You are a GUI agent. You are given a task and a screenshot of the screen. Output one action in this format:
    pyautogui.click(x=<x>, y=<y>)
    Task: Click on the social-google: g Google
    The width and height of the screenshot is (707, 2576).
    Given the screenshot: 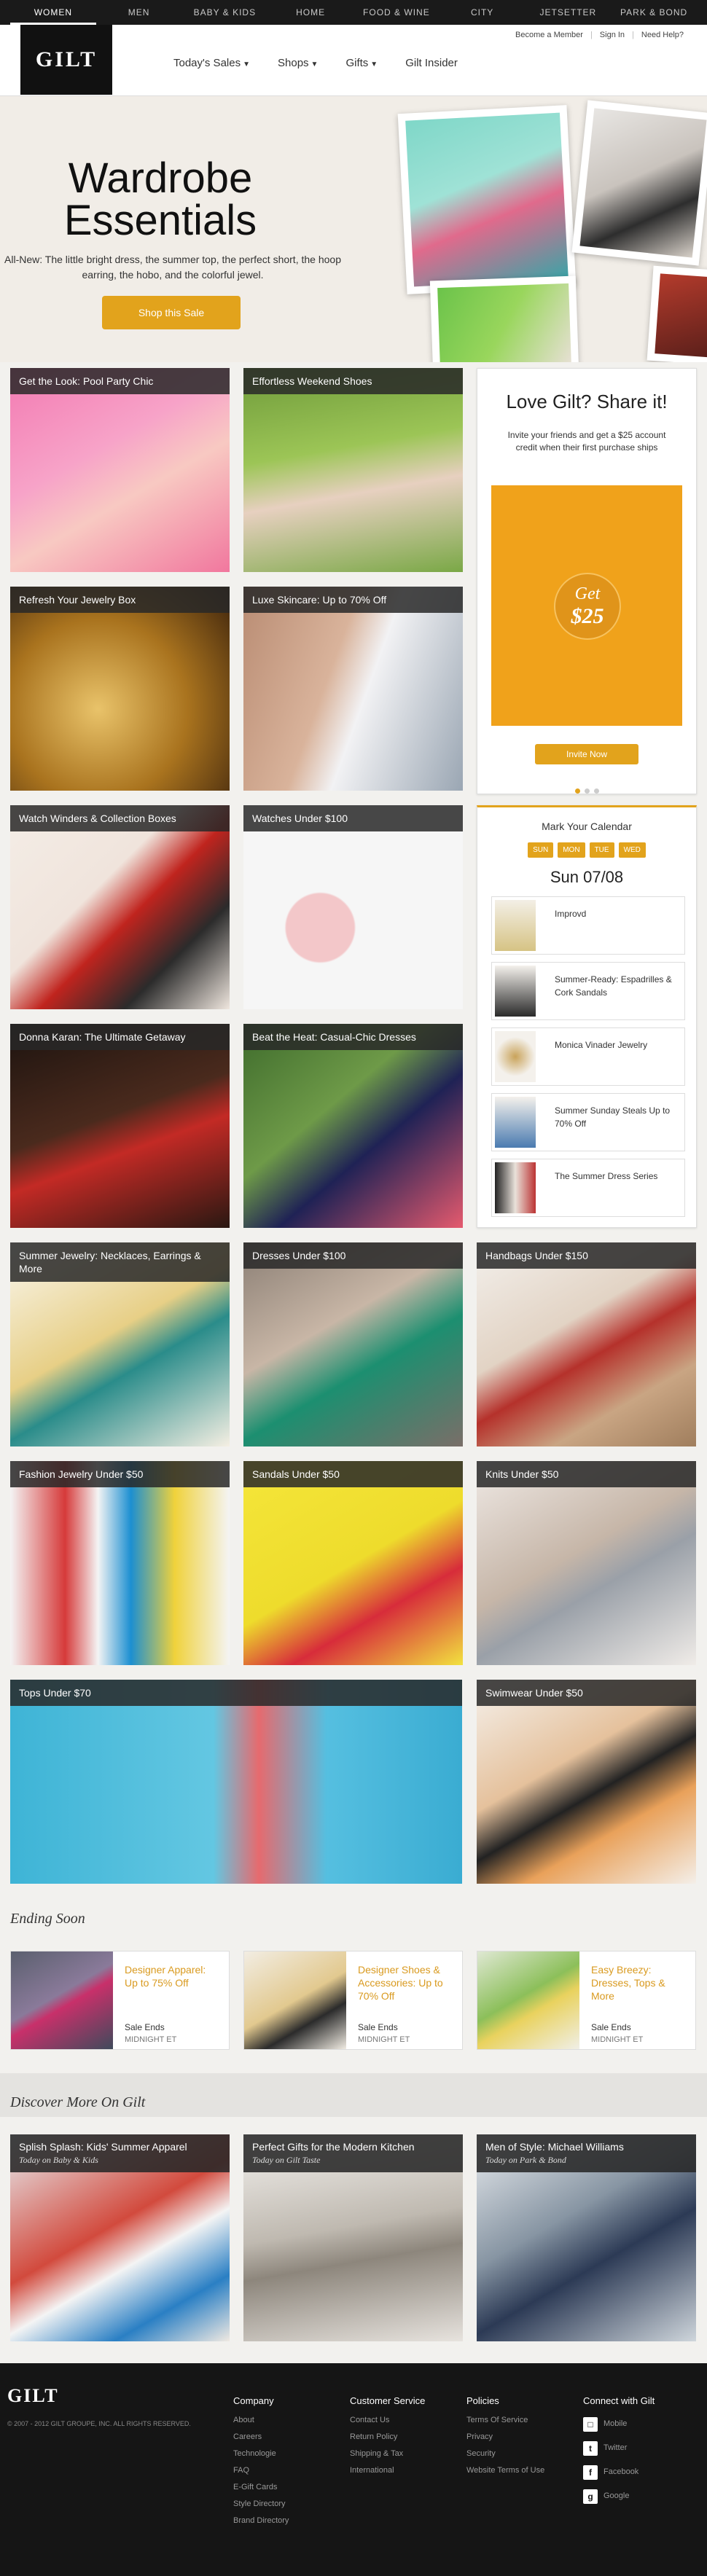 What is the action you would take?
    pyautogui.click(x=619, y=2496)
    